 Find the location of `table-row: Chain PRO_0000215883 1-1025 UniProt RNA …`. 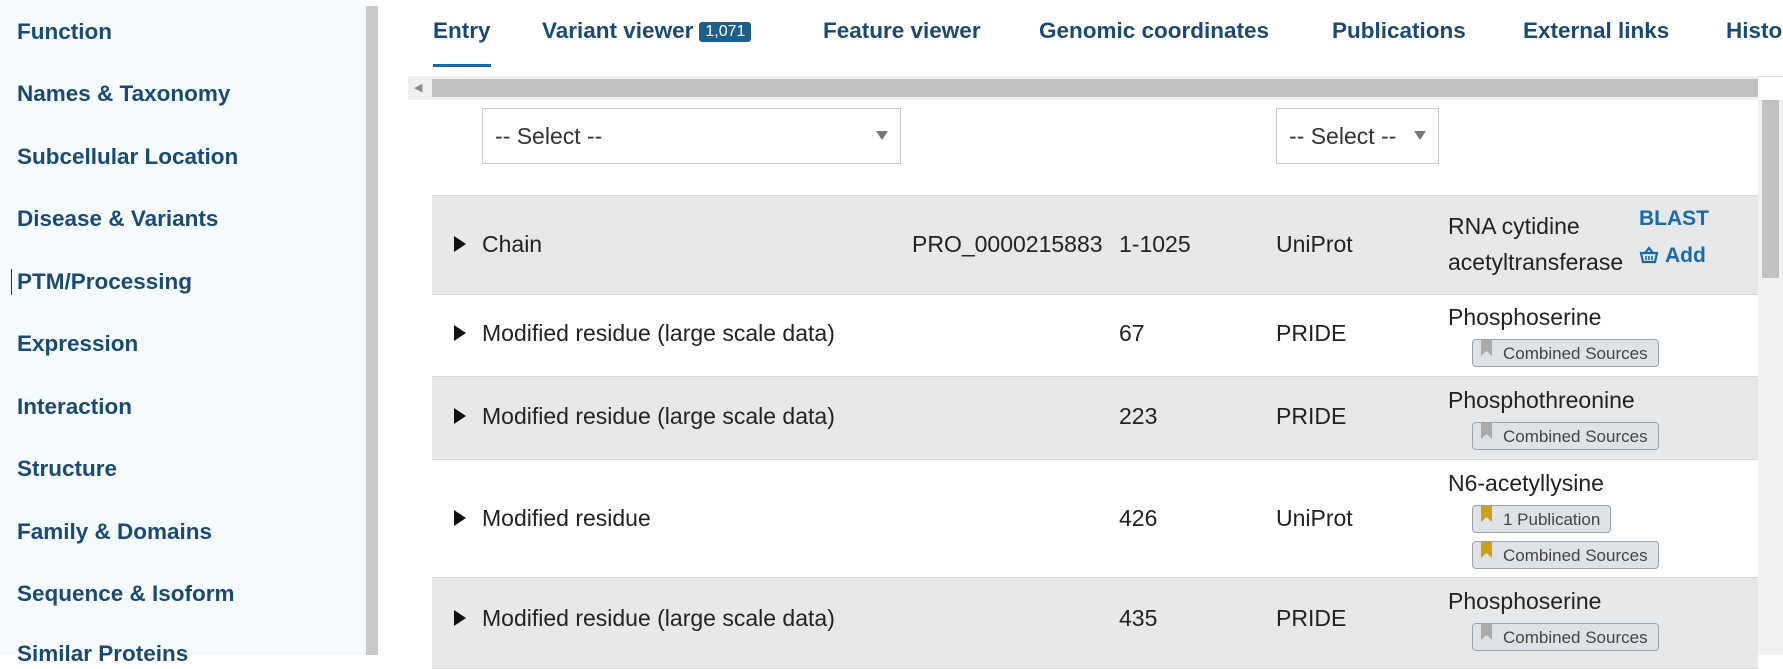

table-row: Chain PRO_0000215883 1-1025 UniProt RNA … is located at coordinates (1095, 245).